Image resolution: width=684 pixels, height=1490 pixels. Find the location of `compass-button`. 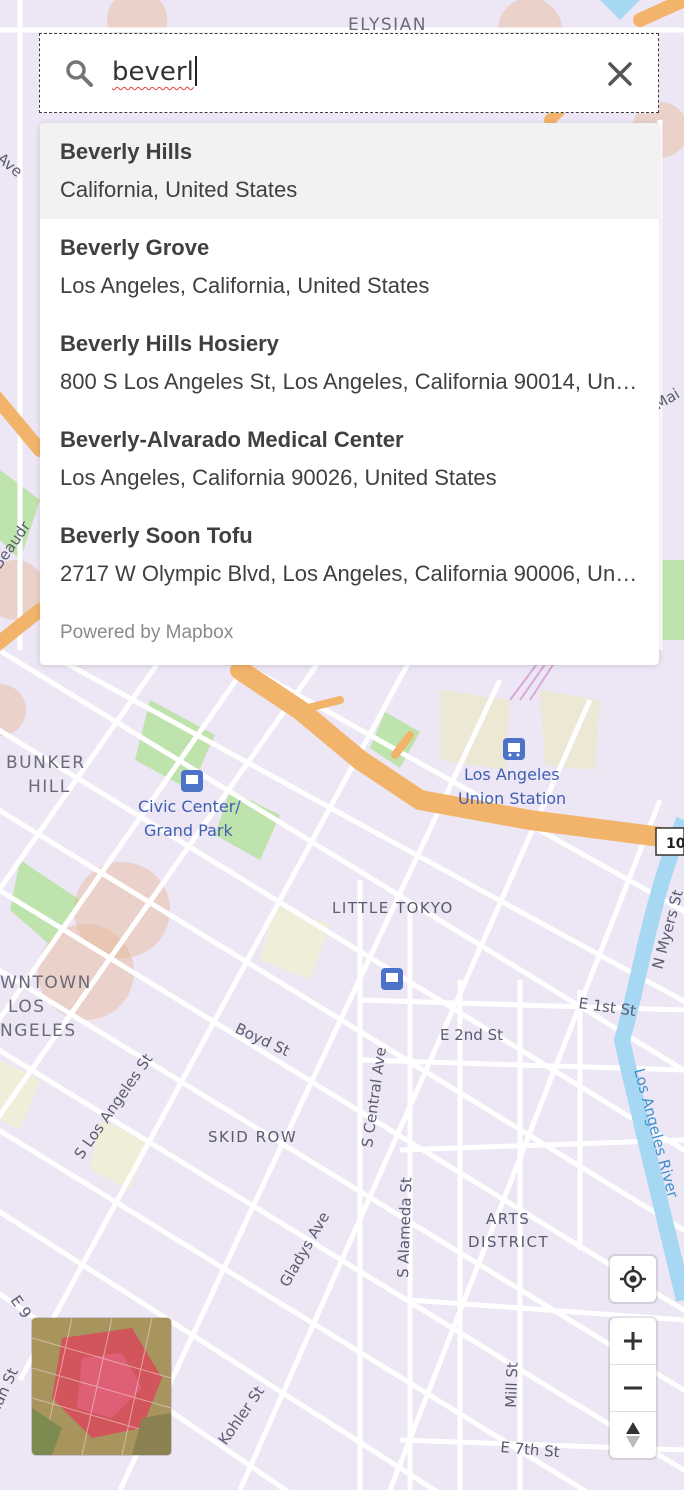

compass-button is located at coordinates (633, 1434).